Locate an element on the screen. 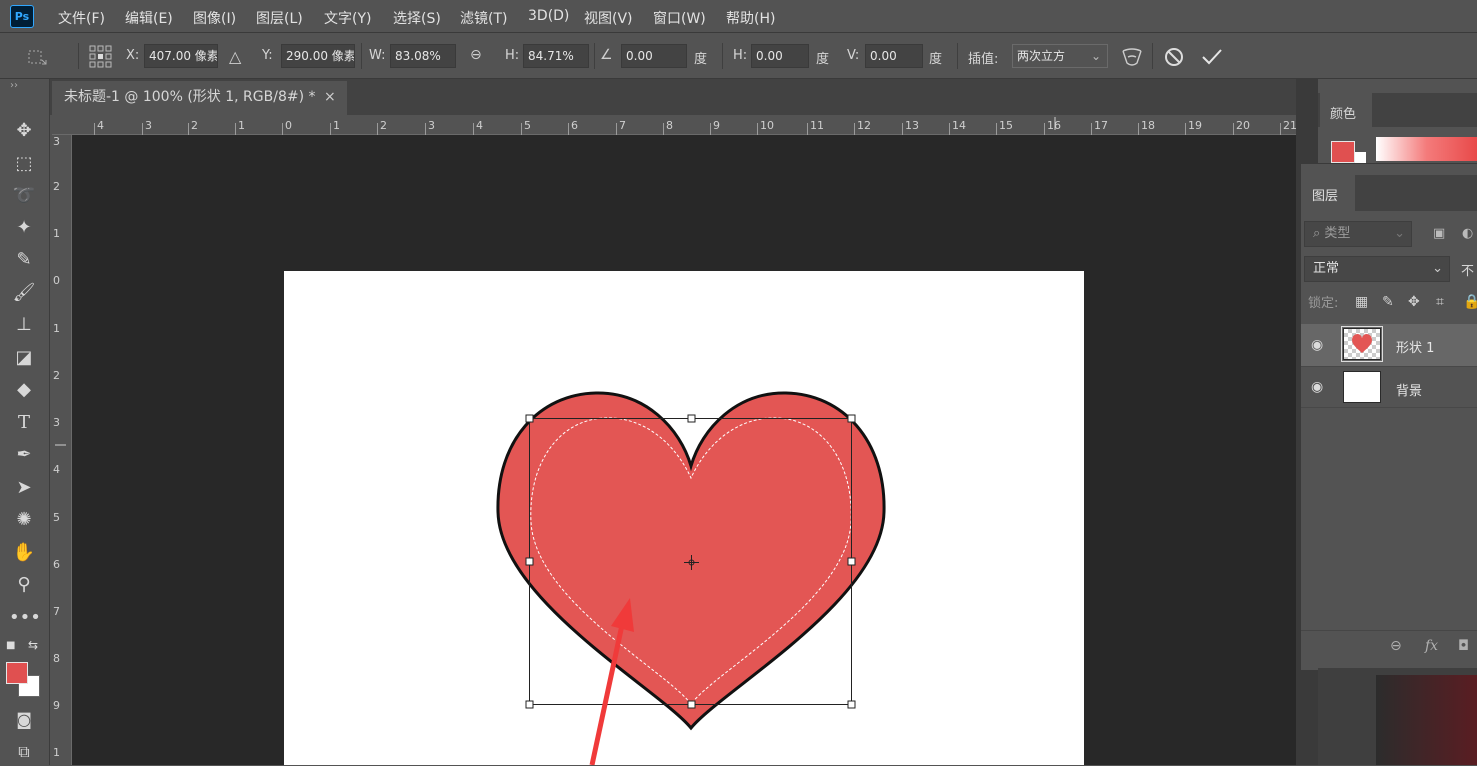  vertical-ruler is located at coordinates (62, 450).